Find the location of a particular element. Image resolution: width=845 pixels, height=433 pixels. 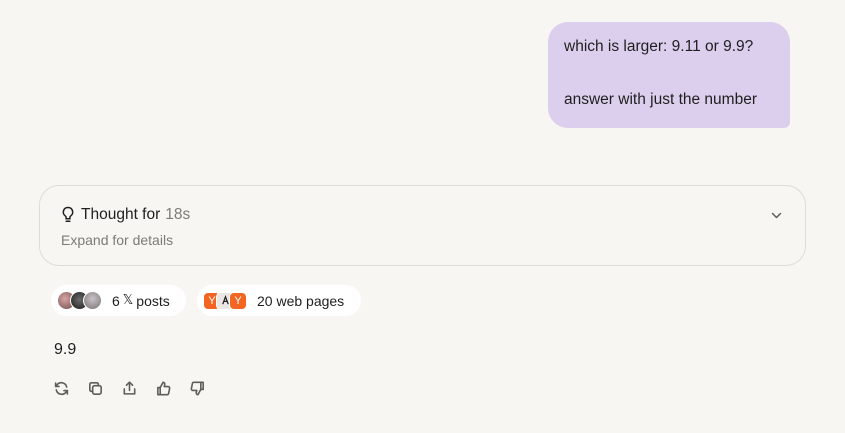

ycombinator-favicon-icon: Y is located at coordinates (238, 300).